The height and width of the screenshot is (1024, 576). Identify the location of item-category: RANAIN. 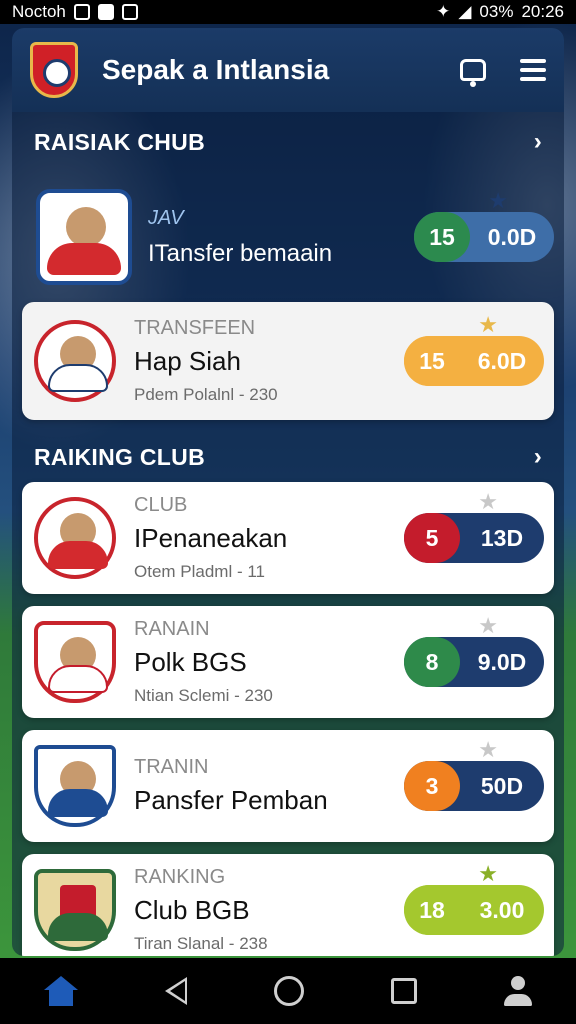
(172, 629).